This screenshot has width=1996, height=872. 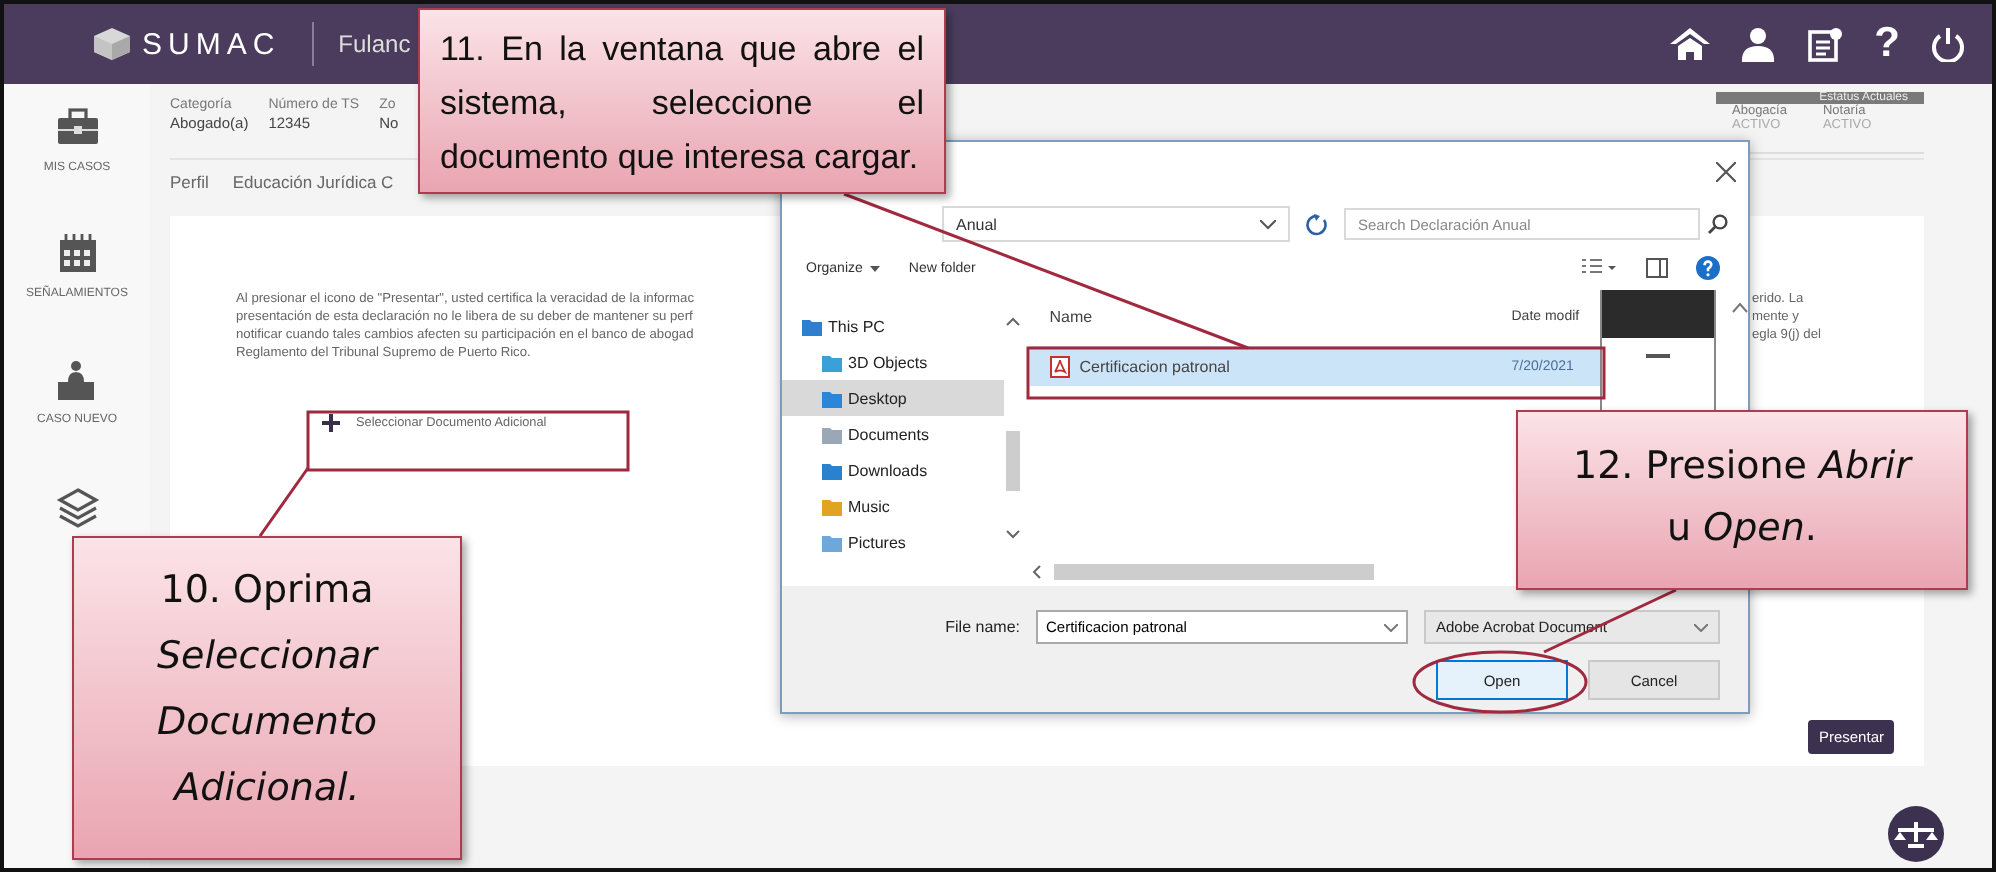 What do you see at coordinates (374, 44) in the screenshot?
I see `user-name: Fulanc` at bounding box center [374, 44].